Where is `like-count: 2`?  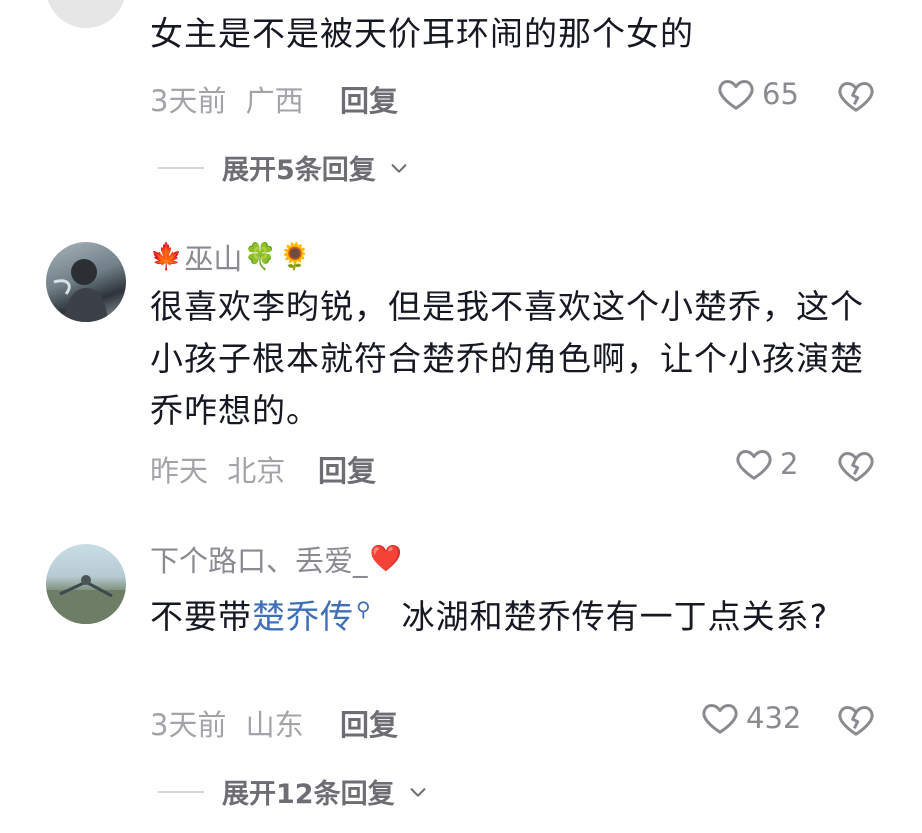
like-count: 2 is located at coordinates (789, 464).